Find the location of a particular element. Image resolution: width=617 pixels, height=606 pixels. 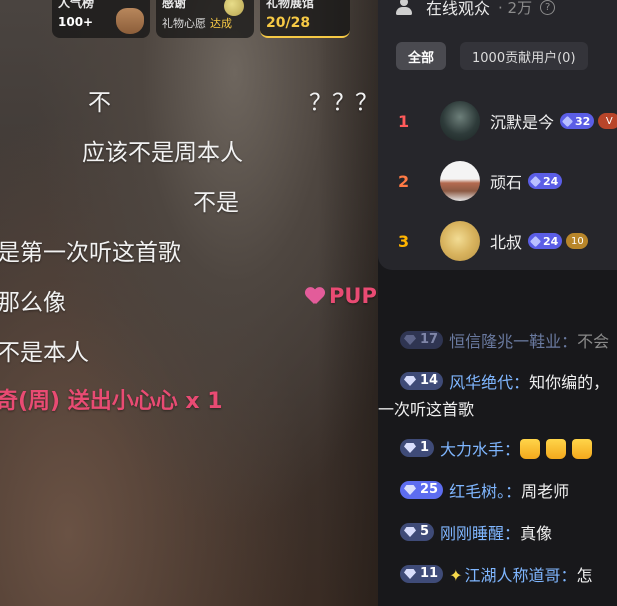

level-badge: 17 is located at coordinates (422, 340).